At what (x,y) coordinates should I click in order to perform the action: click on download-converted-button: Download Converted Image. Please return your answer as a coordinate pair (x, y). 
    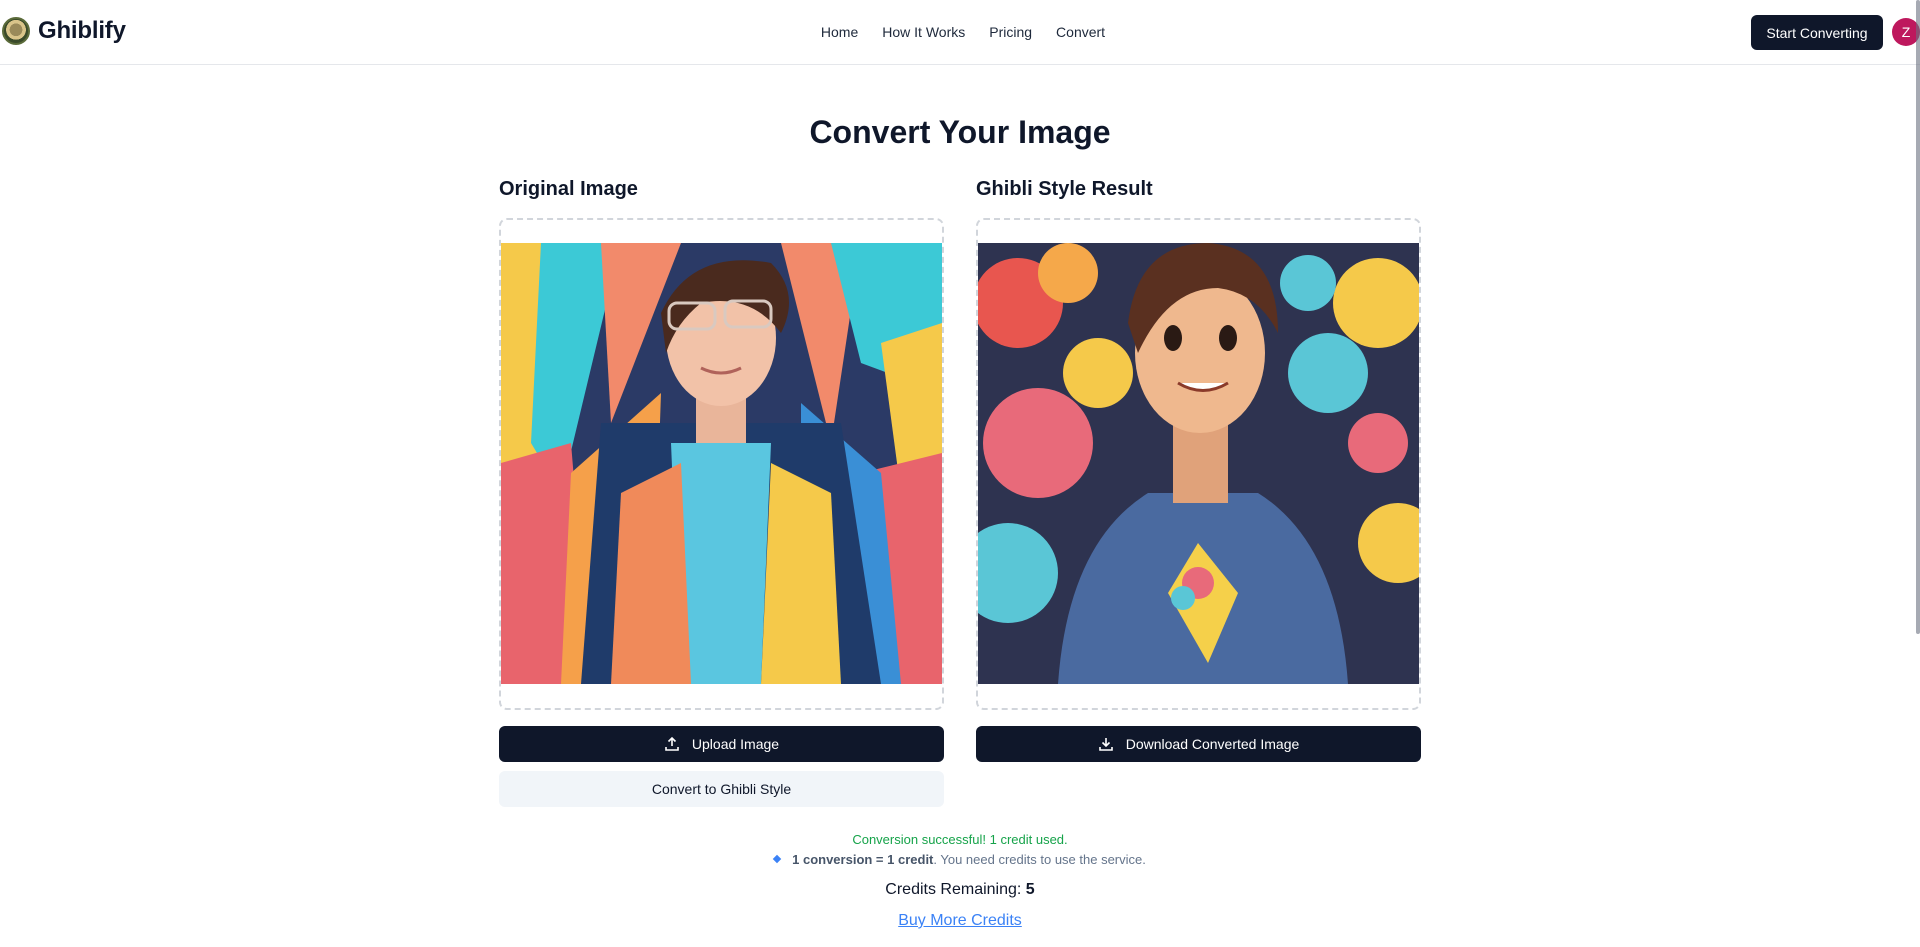
    Looking at the image, I should click on (1198, 744).